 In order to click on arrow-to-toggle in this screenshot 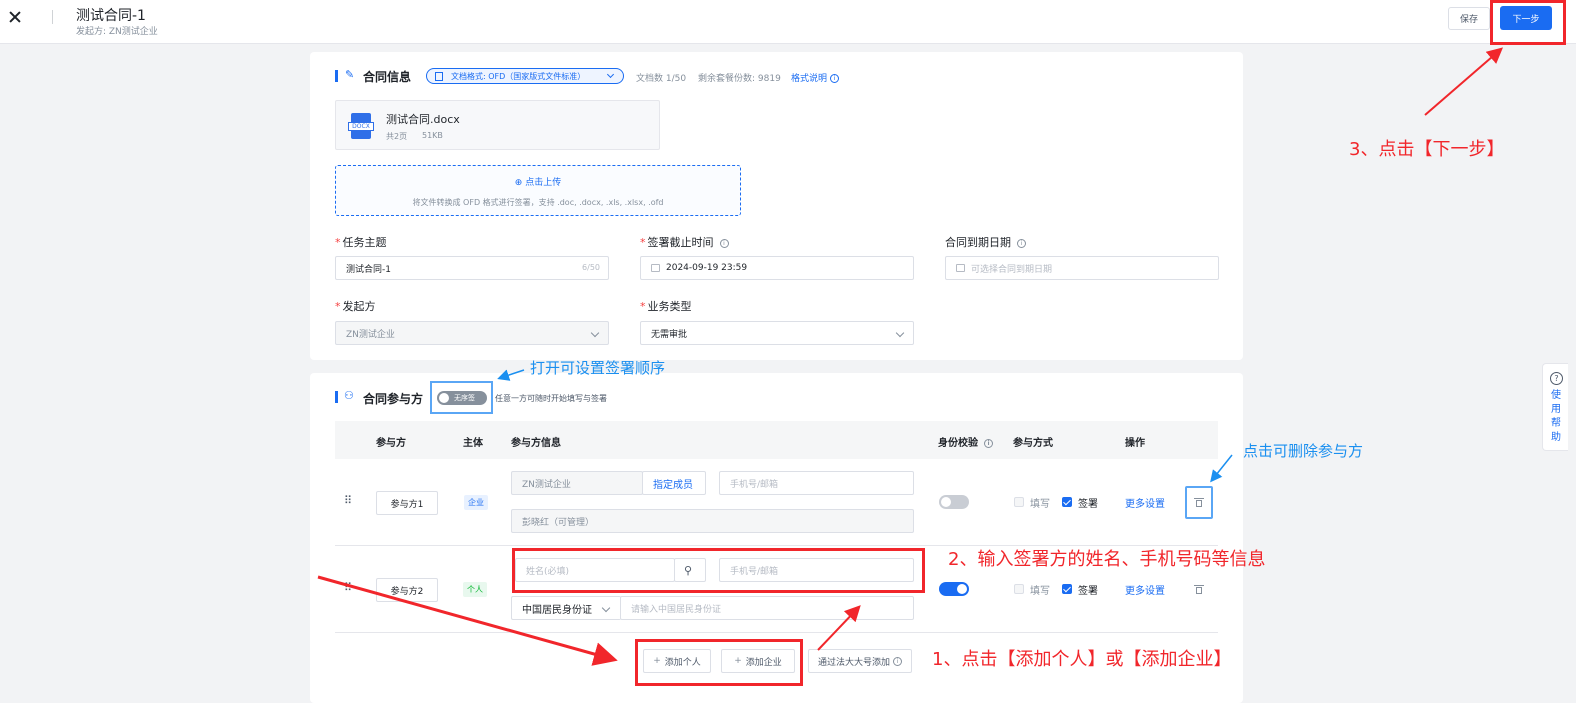, I will do `click(511, 375)`.